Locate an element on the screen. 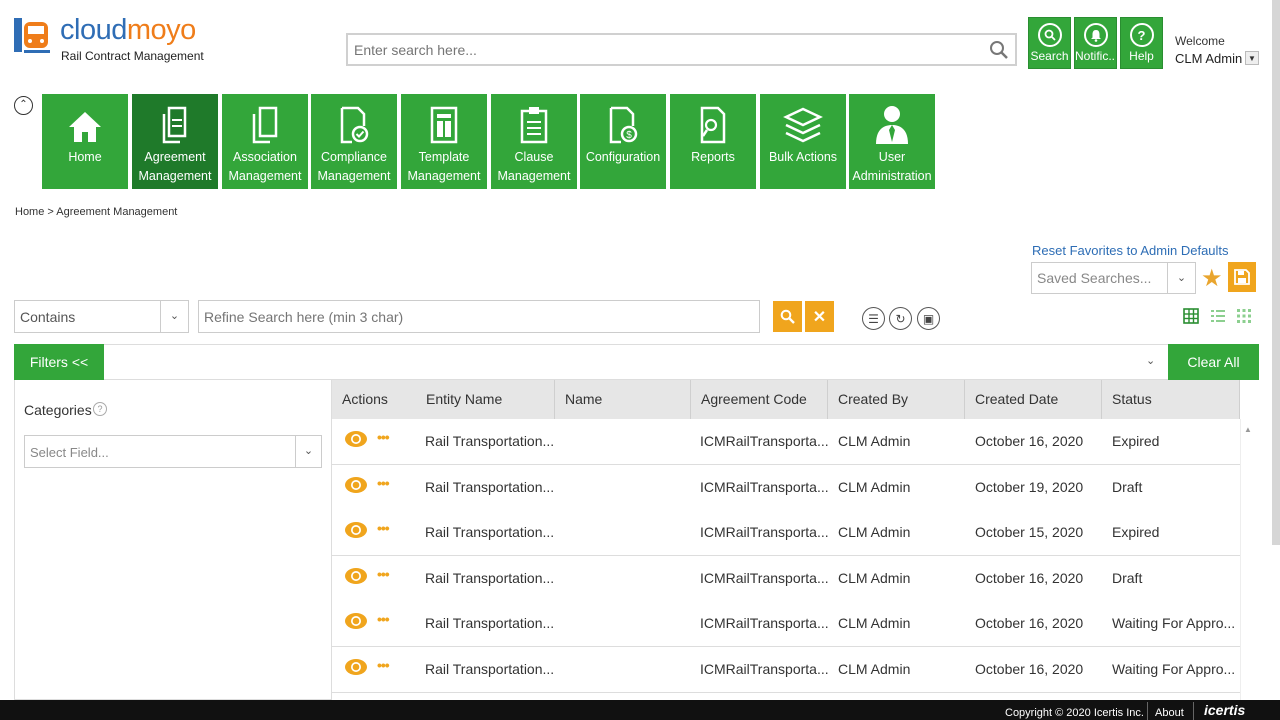 The image size is (1280, 720). column-header-agreement-code: Agreement Code is located at coordinates (759, 399).